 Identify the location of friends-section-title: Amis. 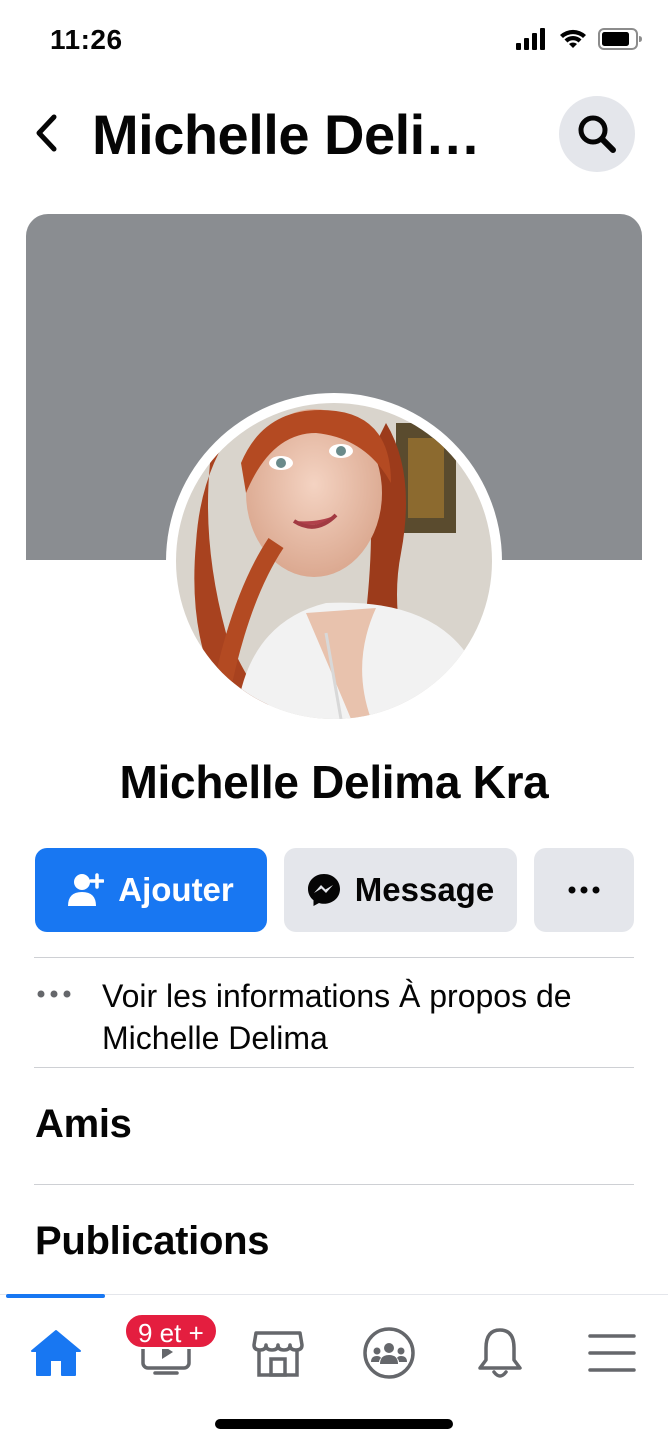
(83, 1124).